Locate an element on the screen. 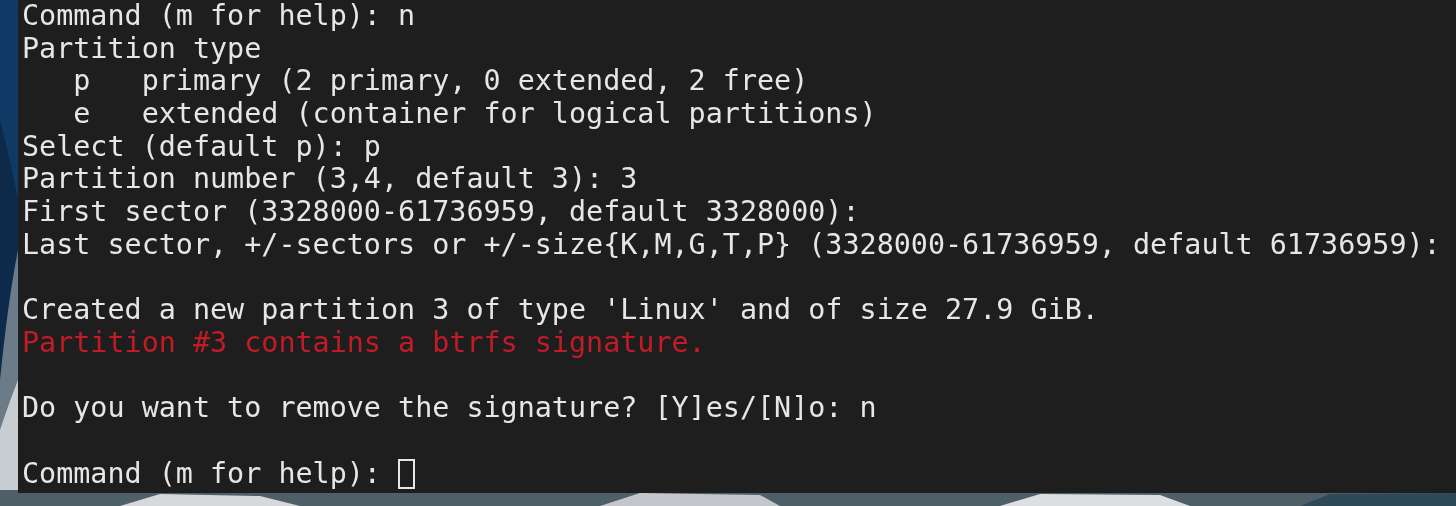  terminal-line: Command (m for help): n is located at coordinates (219, 16).